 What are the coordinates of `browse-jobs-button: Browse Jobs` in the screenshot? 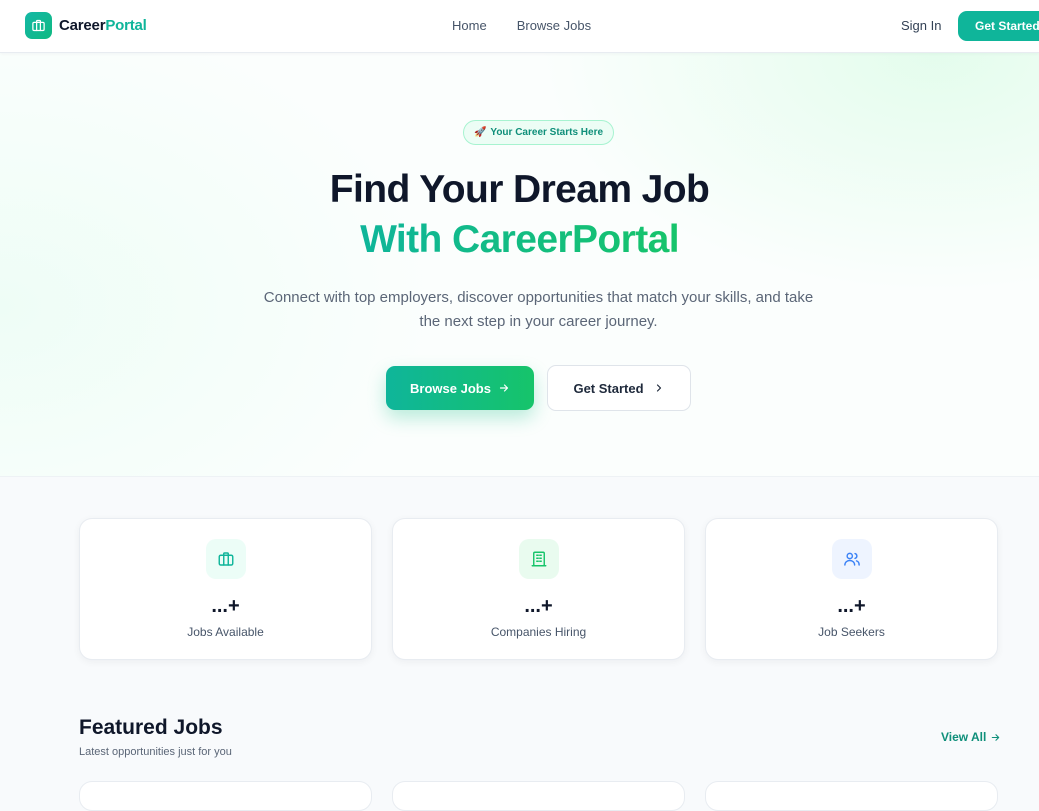 It's located at (460, 388).